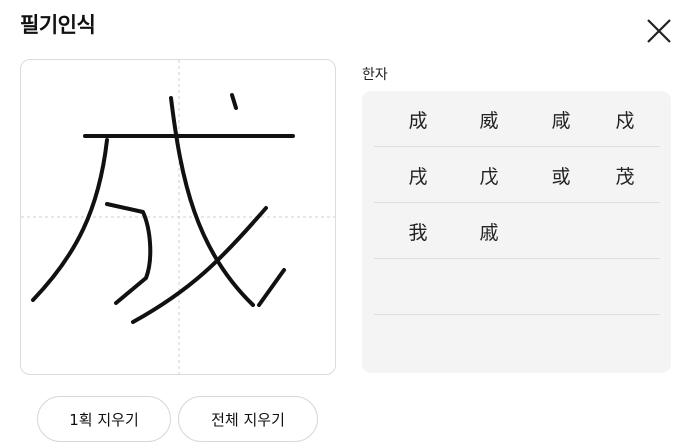 The image size is (690, 443). Describe the element at coordinates (561, 119) in the screenshot. I see `candidate-char: 咸` at that location.